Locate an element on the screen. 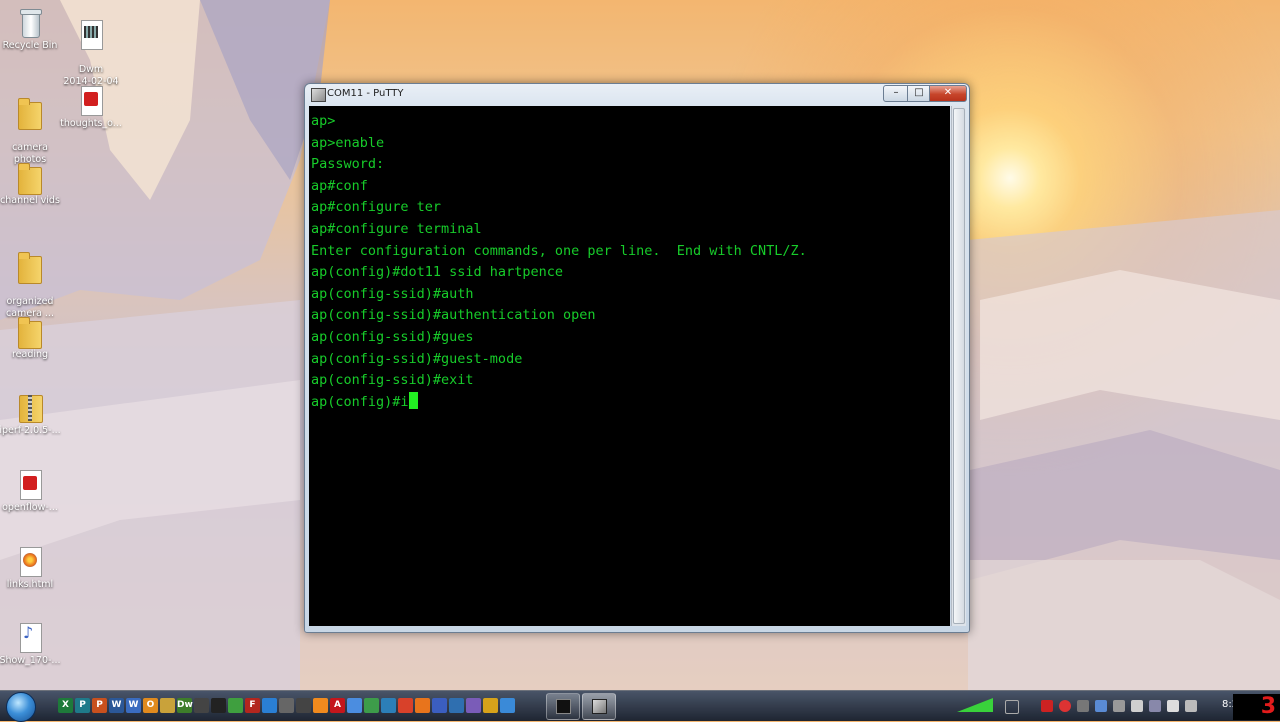 The image size is (1280, 722). flag-icon is located at coordinates (1137, 706).